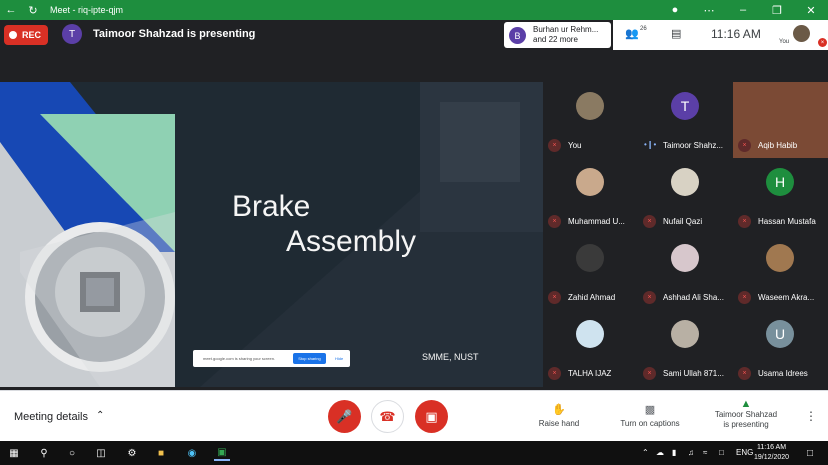 This screenshot has height=465, width=828. What do you see at coordinates (771, 453) in the screenshot?
I see `taskbar-clock: 11:16 AM 19/12/2020` at bounding box center [771, 453].